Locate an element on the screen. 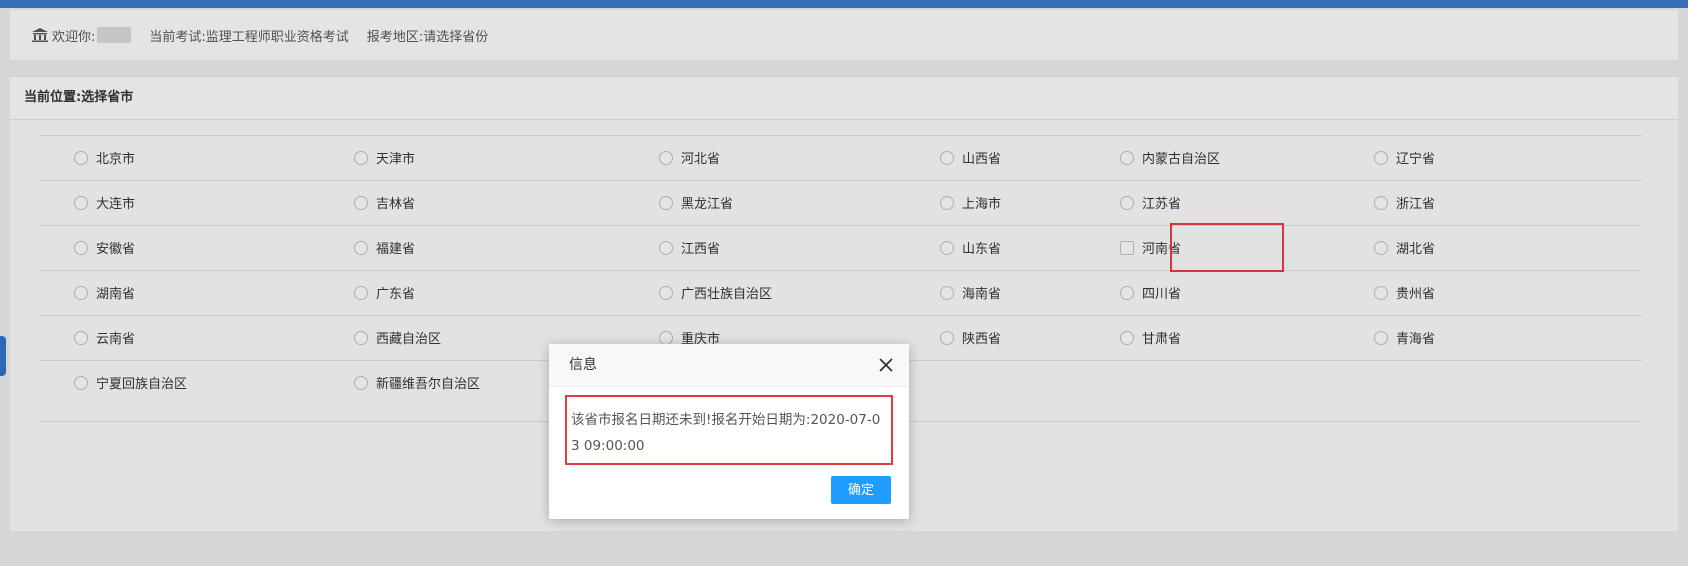 This screenshot has height=566, width=1688. ok-button: 确定 is located at coordinates (861, 490).